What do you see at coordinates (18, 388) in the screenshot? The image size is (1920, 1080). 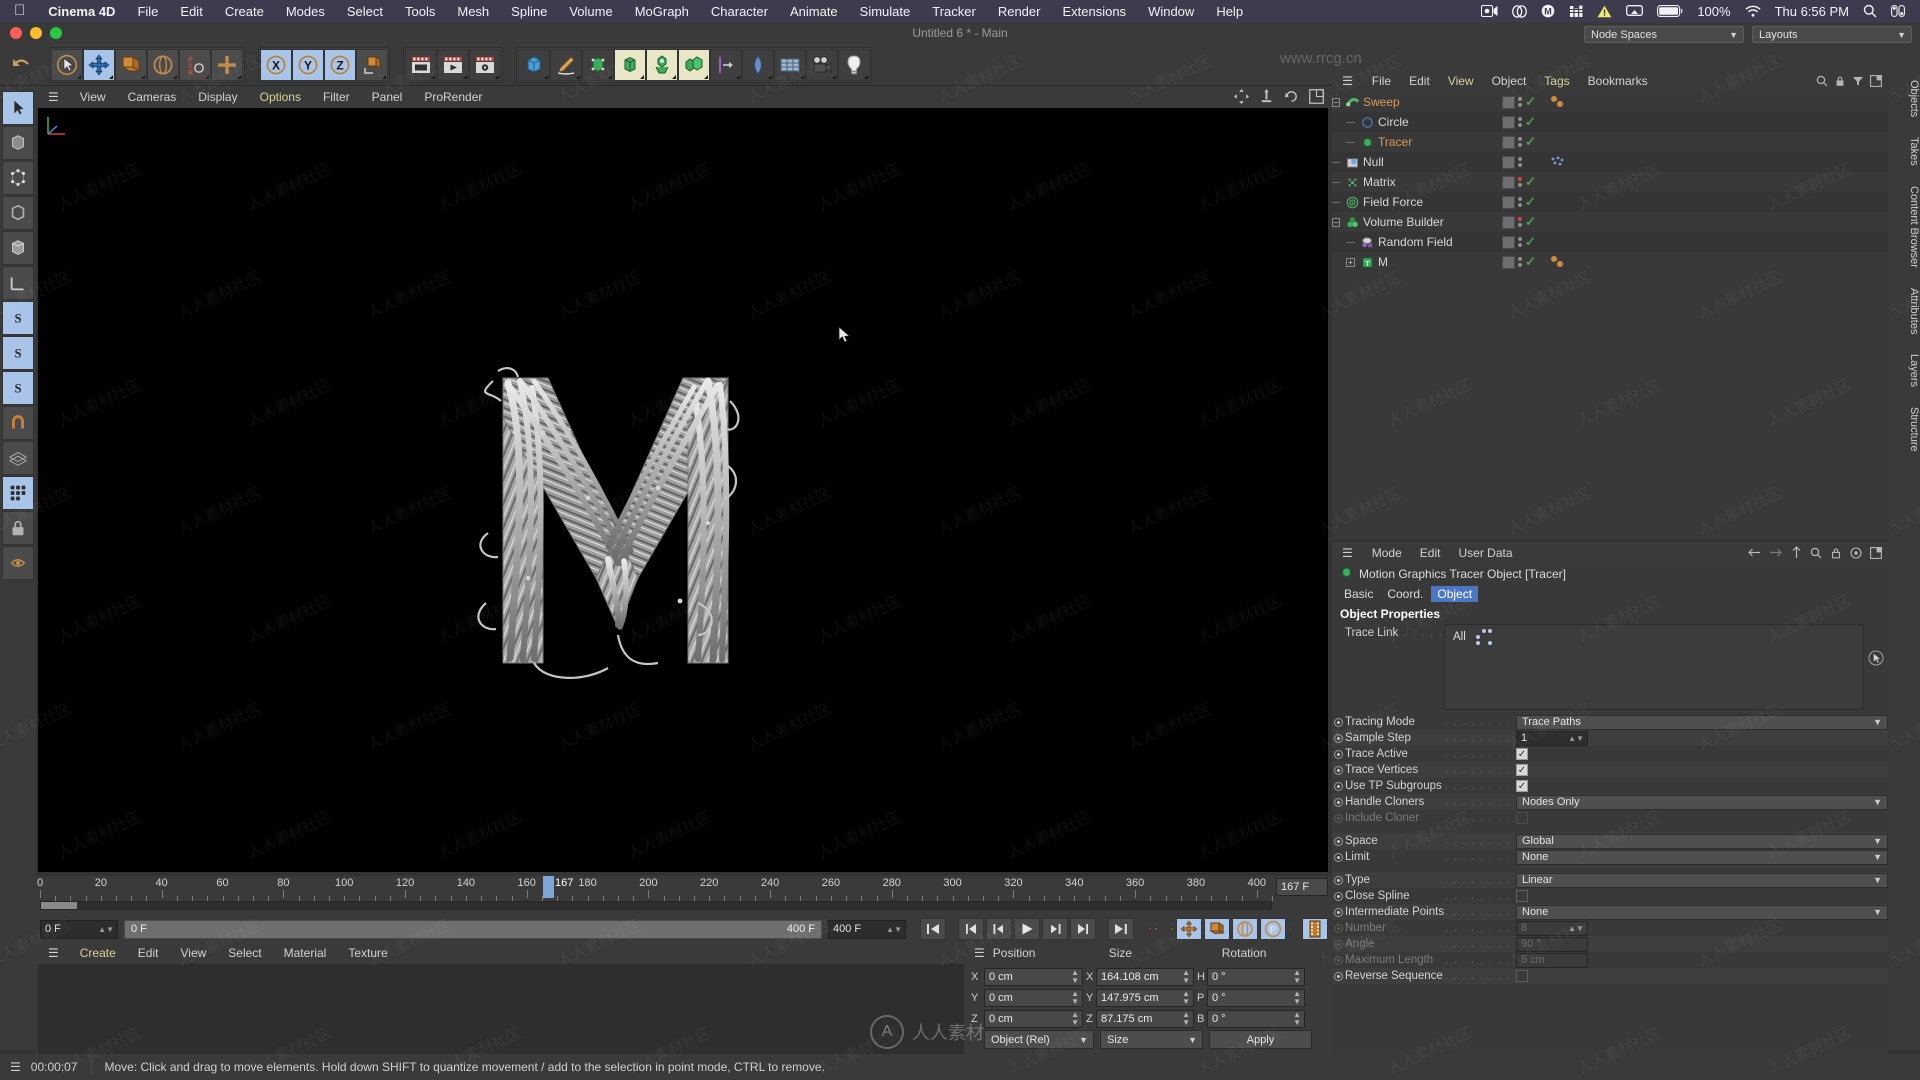 I see `object-axis-tool: S` at bounding box center [18, 388].